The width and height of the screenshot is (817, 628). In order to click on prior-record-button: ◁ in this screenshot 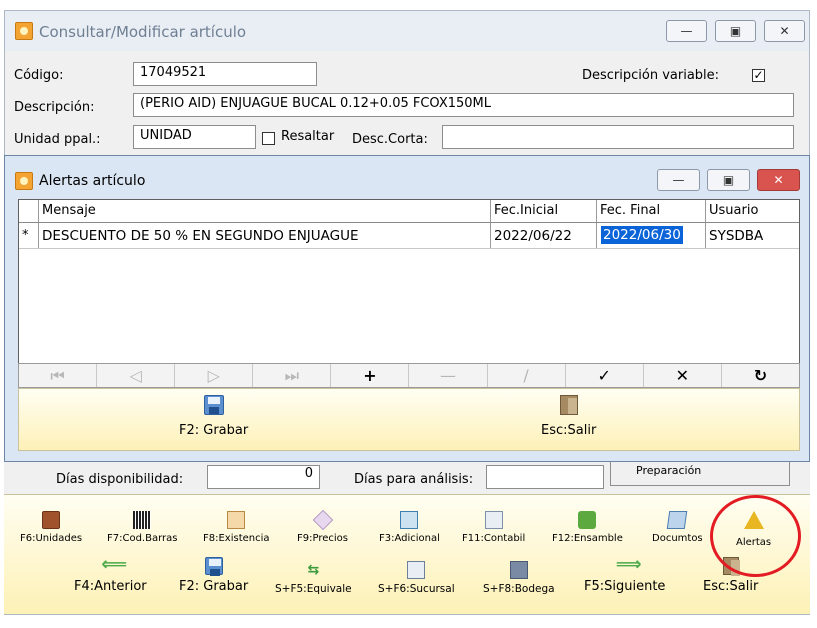, I will do `click(136, 375)`.